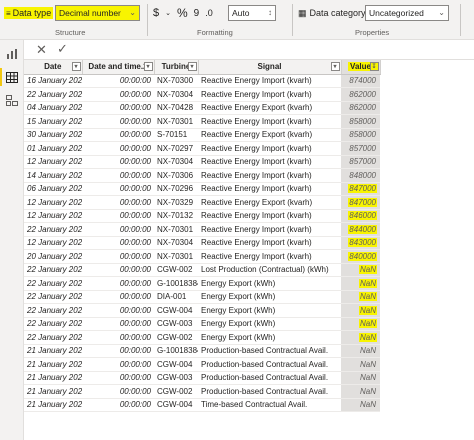  I want to click on cell-value: 848000, so click(360, 175).